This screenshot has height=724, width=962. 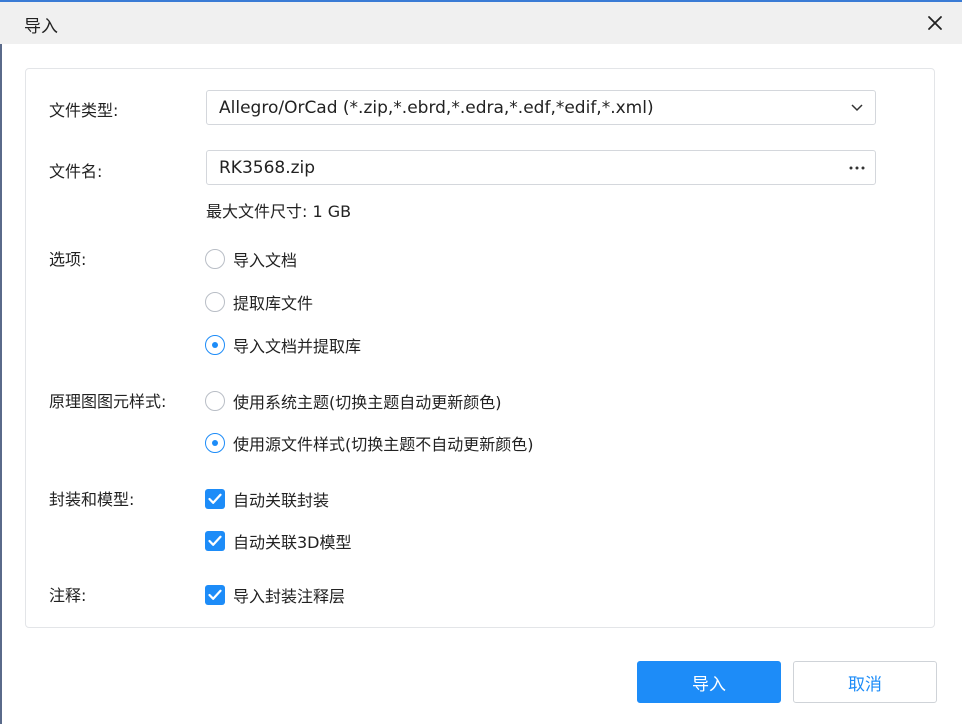 I want to click on checkbox-label: 自动关联封装, so click(x=281, y=500).